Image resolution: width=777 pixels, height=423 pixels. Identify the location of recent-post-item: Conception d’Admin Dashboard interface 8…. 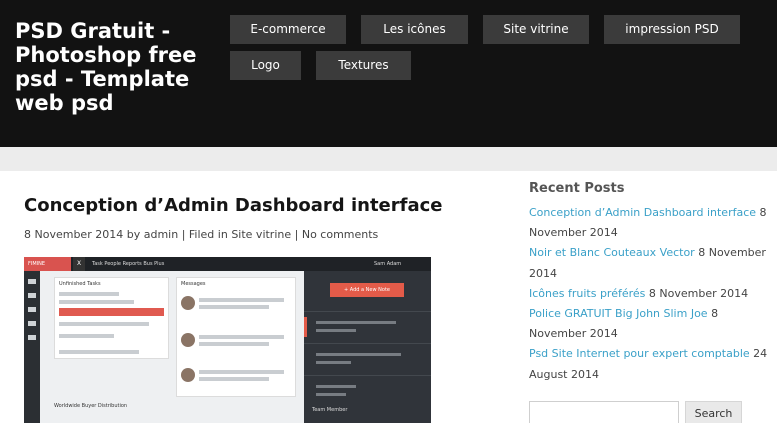
(649, 223).